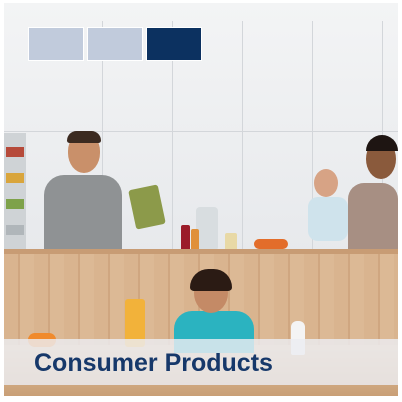 This screenshot has width=402, height=402. What do you see at coordinates (328, 219) in the screenshot?
I see `baby-figure` at bounding box center [328, 219].